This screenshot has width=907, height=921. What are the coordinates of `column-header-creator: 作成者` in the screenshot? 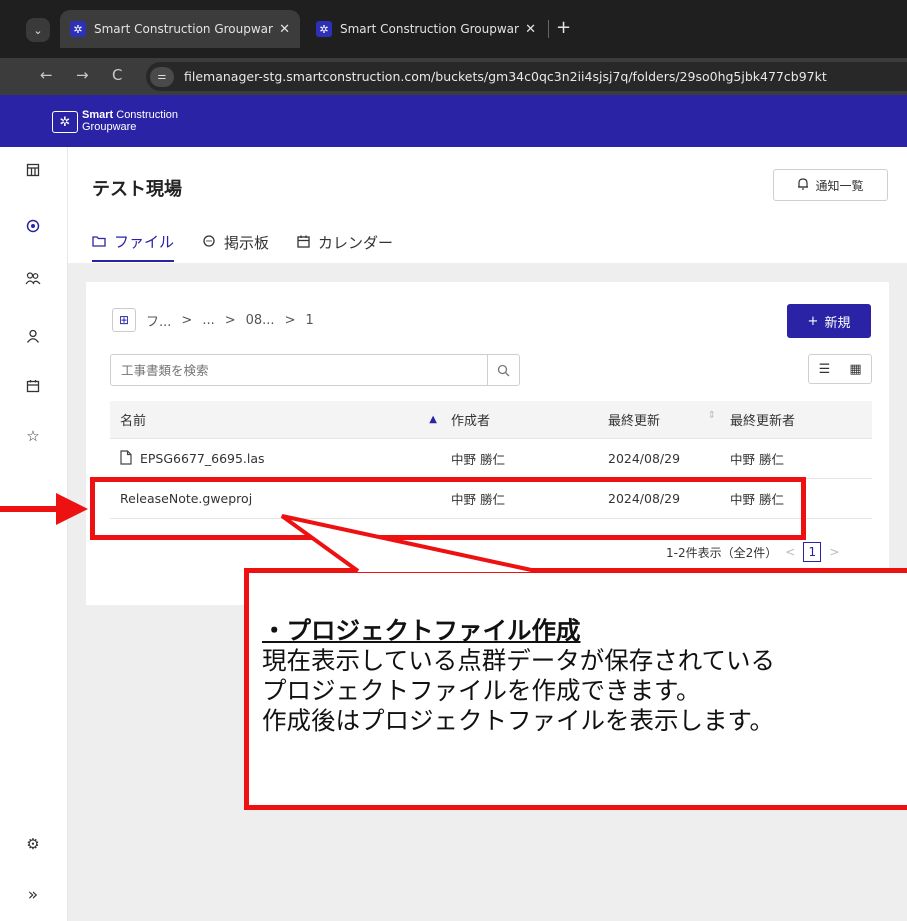 It's located at (471, 421).